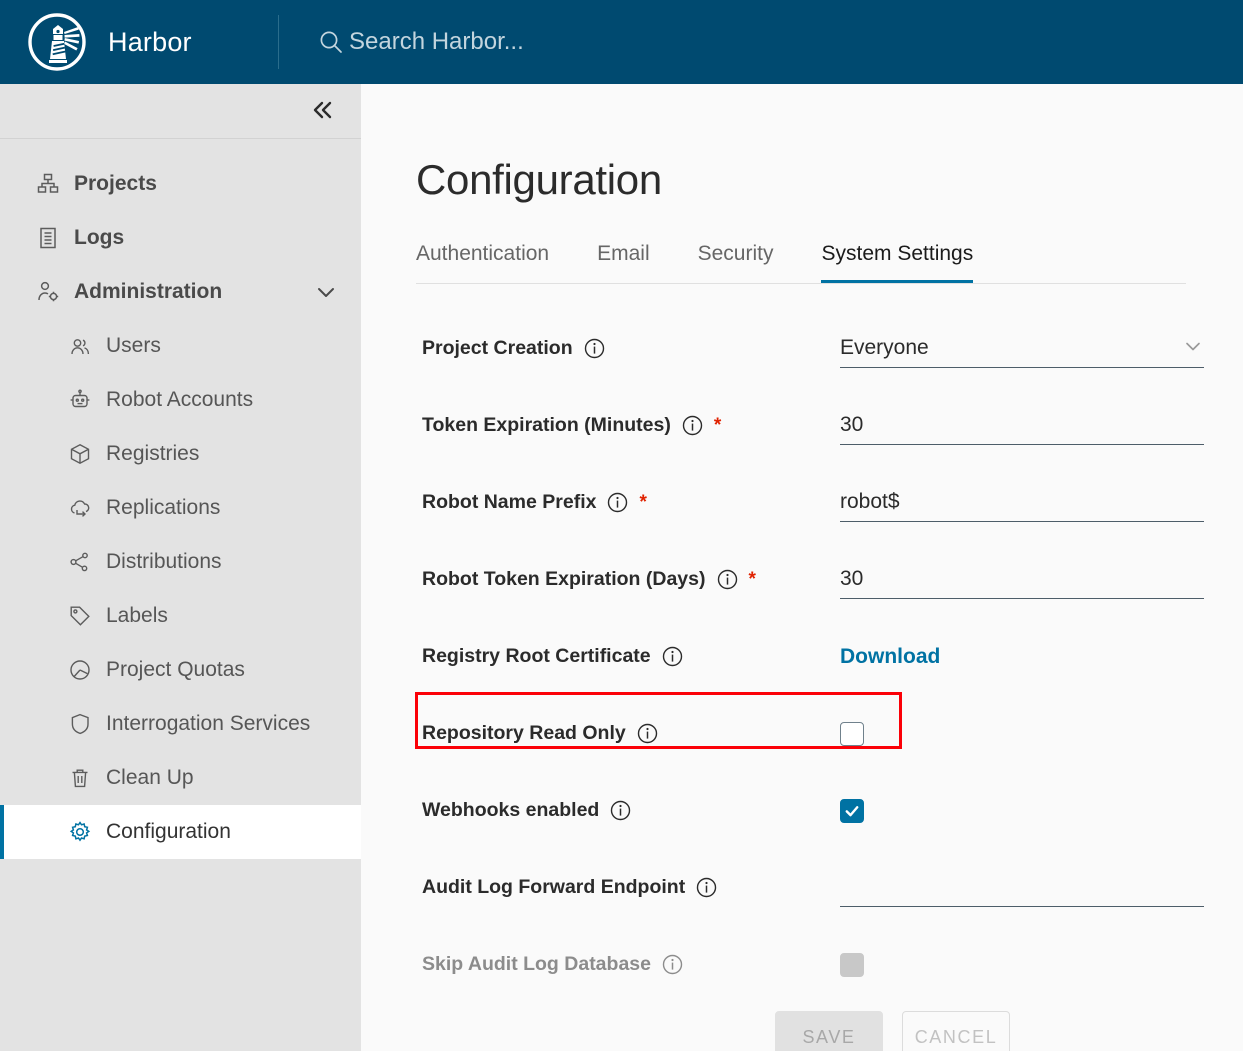 Image resolution: width=1243 pixels, height=1051 pixels. What do you see at coordinates (1041, 810) in the screenshot?
I see `webhooks-enabled-control` at bounding box center [1041, 810].